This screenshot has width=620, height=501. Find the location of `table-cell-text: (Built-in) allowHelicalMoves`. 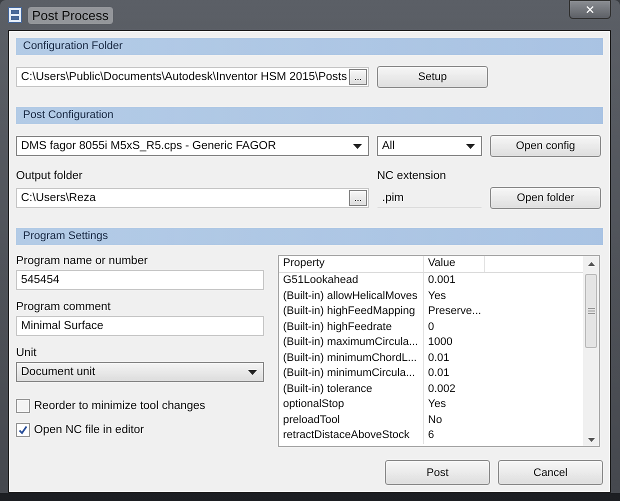

table-cell-text: (Built-in) allowHelicalMoves is located at coordinates (350, 296).